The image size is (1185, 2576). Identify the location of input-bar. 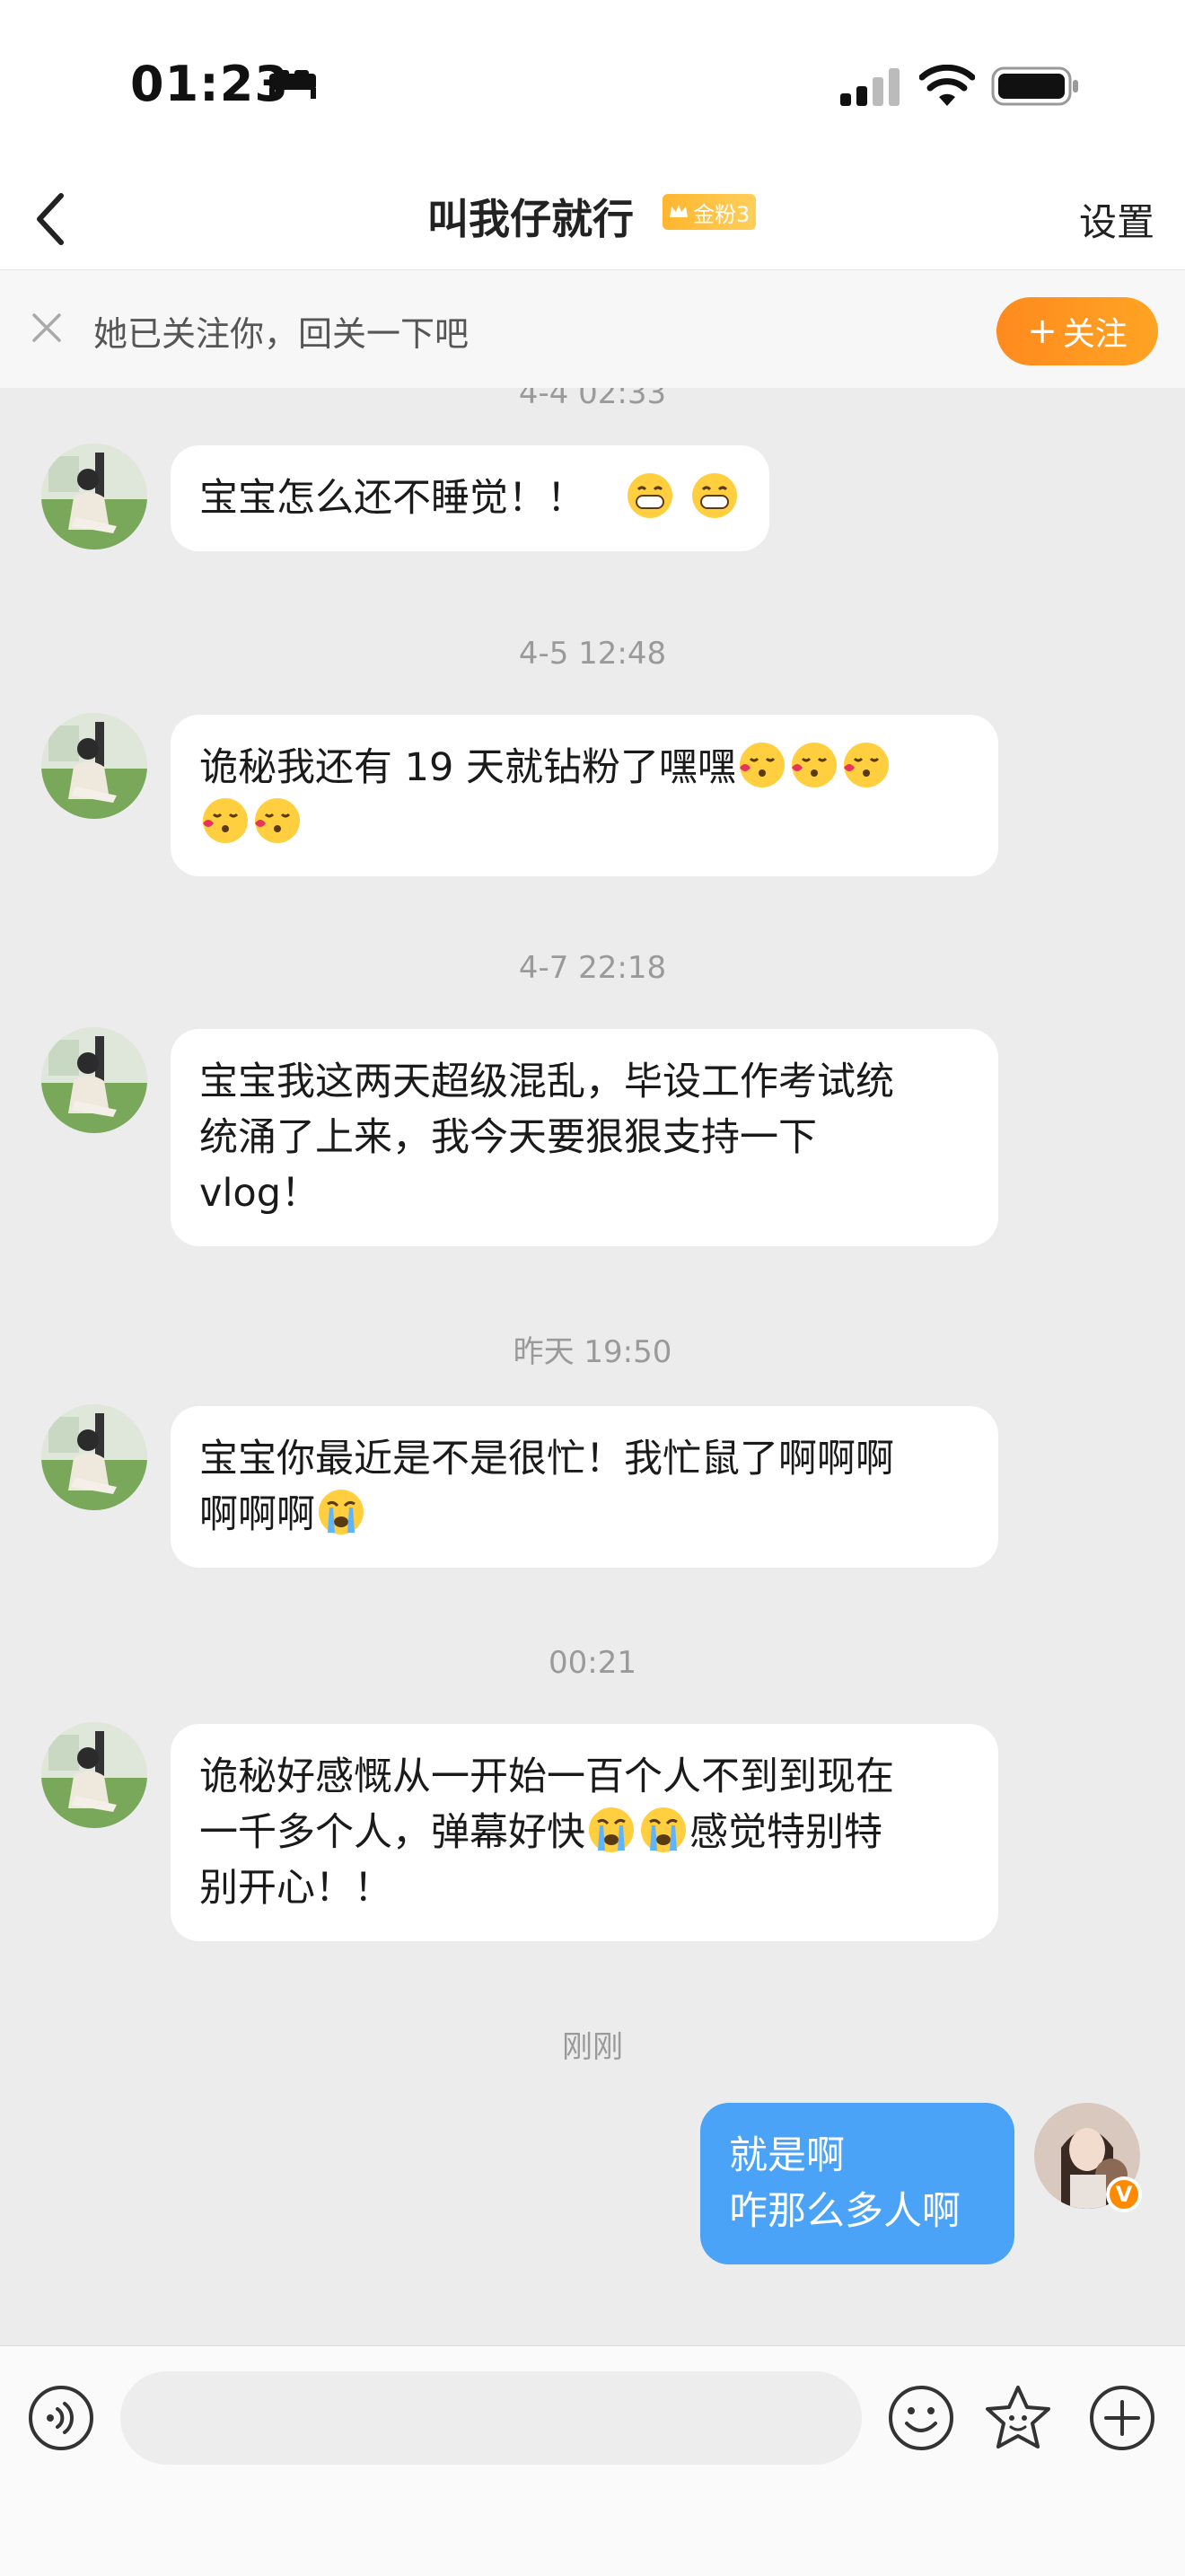
(592, 2460).